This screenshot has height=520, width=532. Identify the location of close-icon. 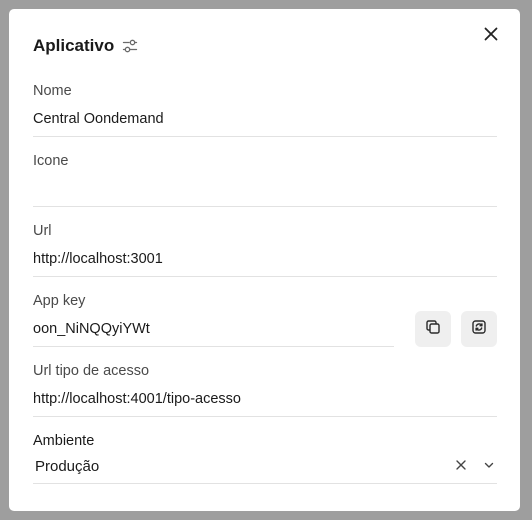
(491, 36).